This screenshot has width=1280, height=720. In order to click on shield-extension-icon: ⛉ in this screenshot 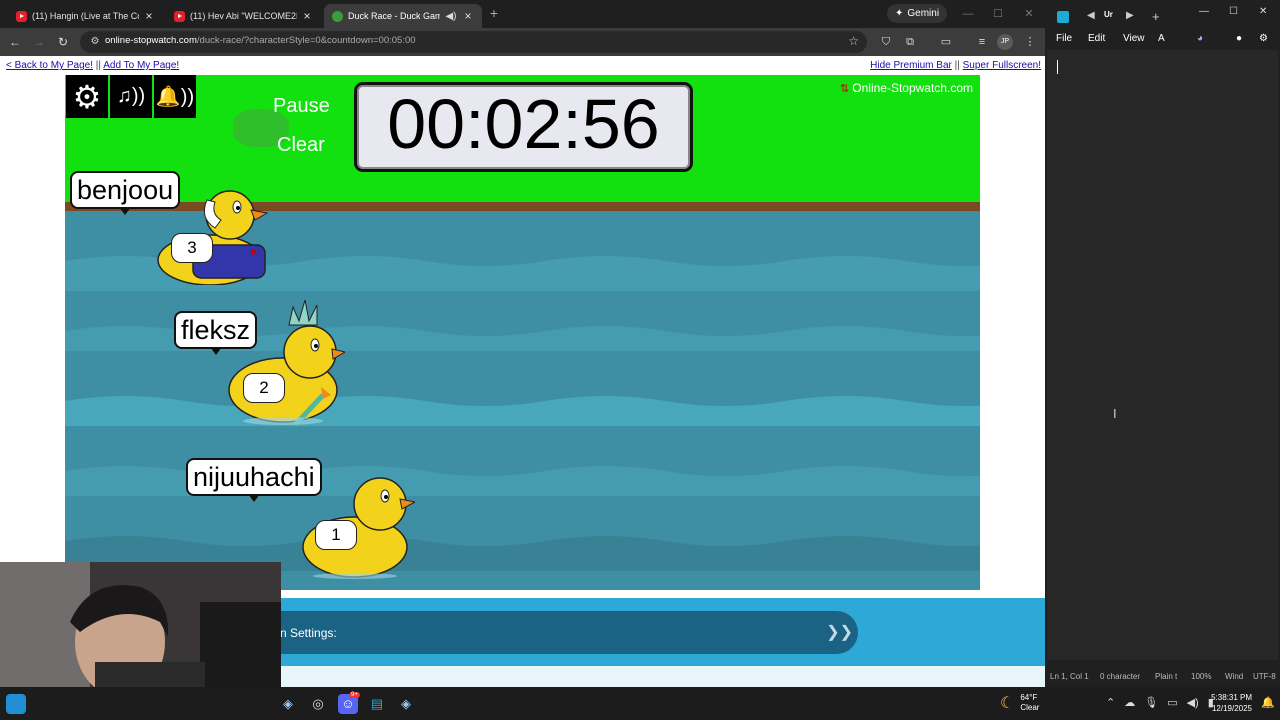, I will do `click(886, 42)`.